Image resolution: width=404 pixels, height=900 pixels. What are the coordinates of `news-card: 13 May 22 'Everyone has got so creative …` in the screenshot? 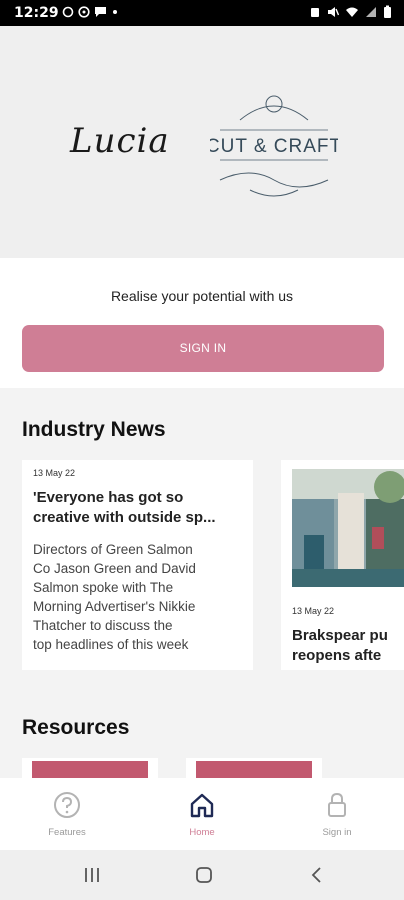 It's located at (137, 565).